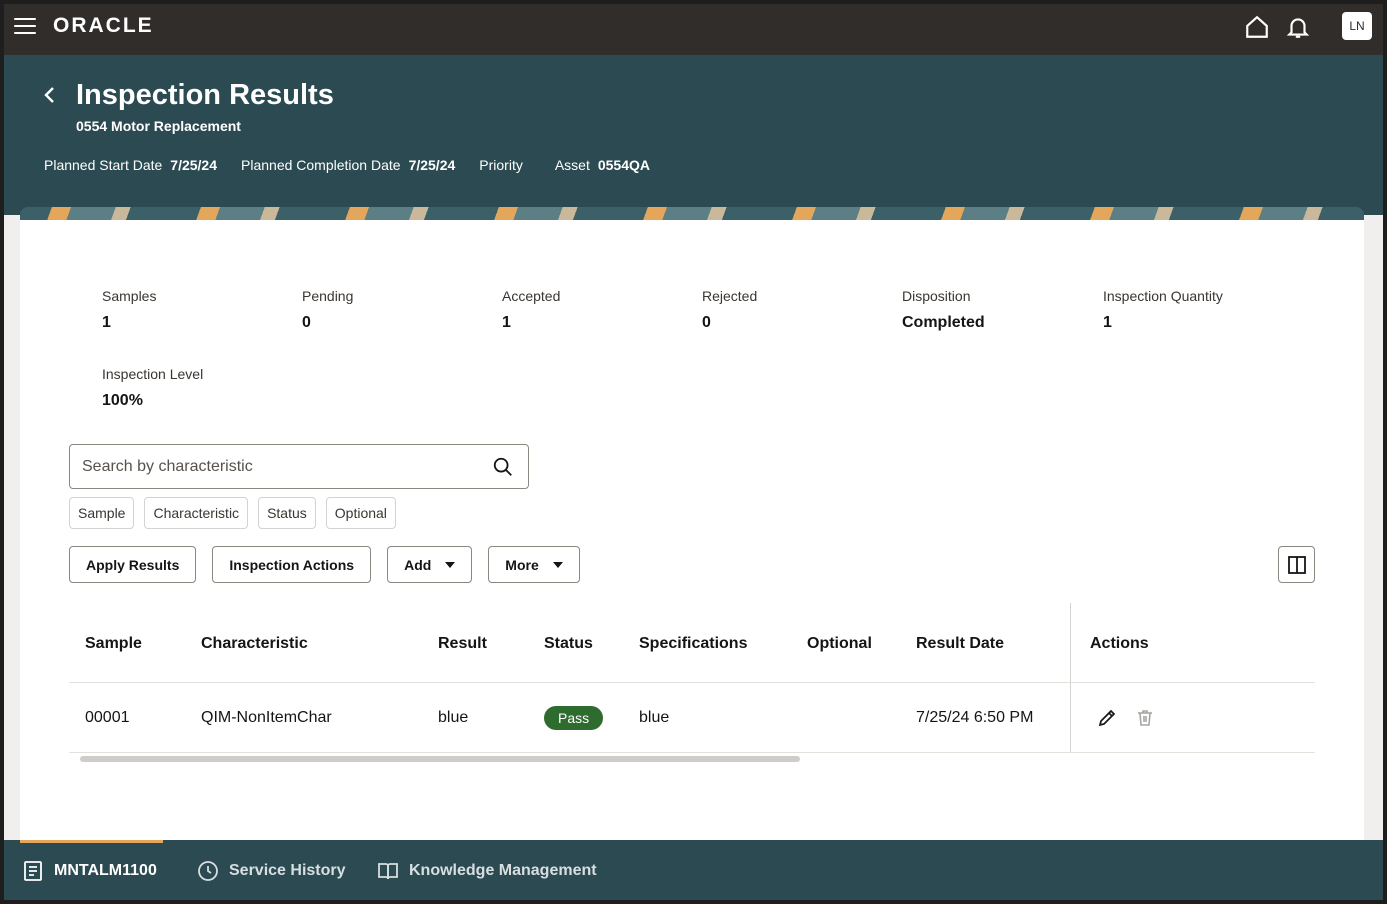  I want to click on column-header-status: Status, so click(568, 642).